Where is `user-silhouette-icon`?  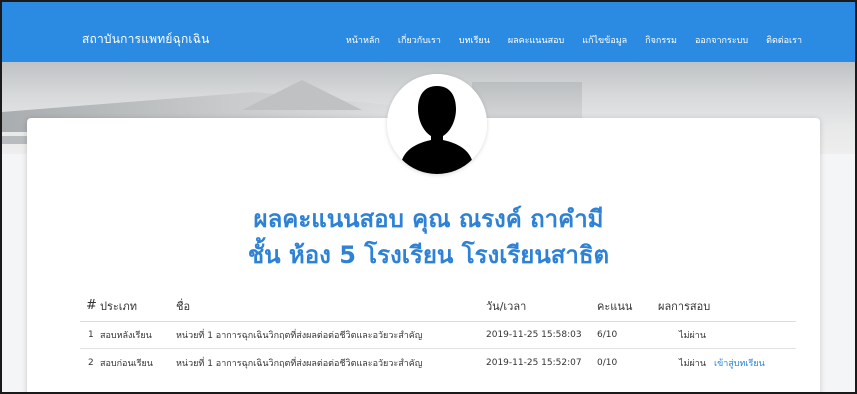
user-silhouette-icon is located at coordinates (437, 124).